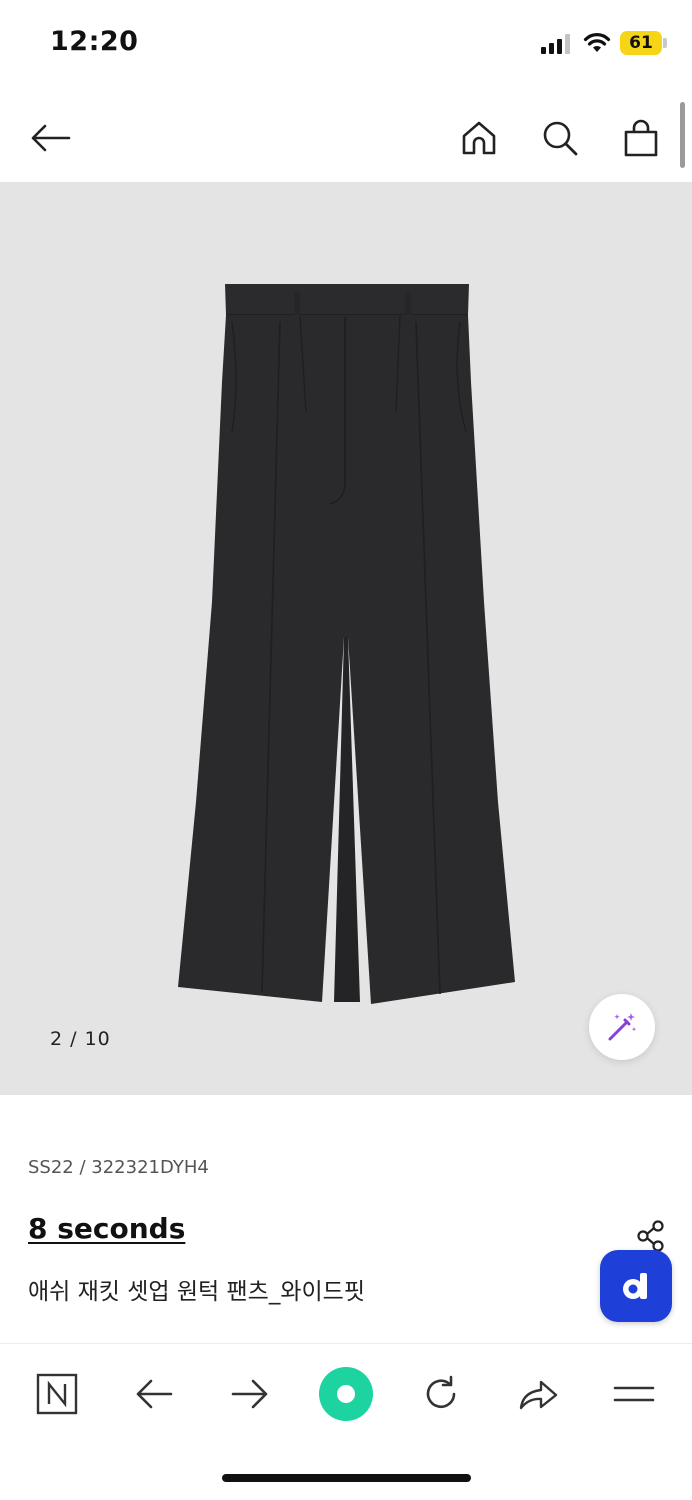 Image resolution: width=692 pixels, height=1500 pixels. Describe the element at coordinates (196, 1292) in the screenshot. I see `product-name: 애쉬 재킷 셋업 원턱 팬츠_와이드핏` at that location.